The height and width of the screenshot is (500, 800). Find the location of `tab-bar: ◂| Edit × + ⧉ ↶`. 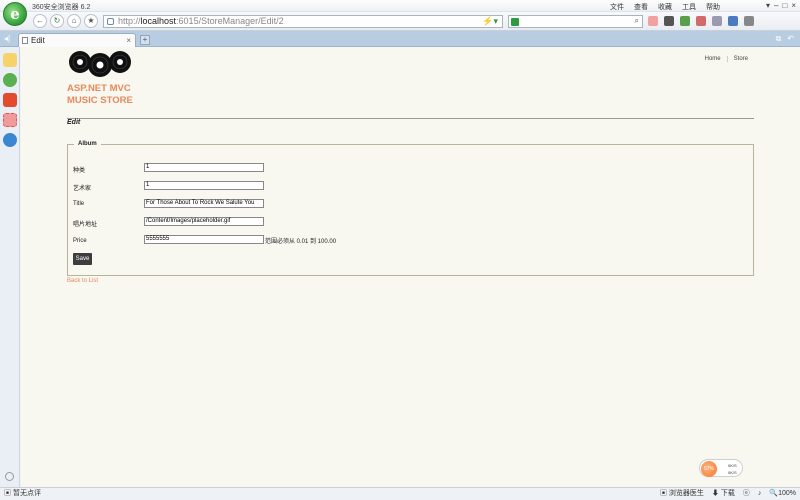

tab-bar: ◂| Edit × + ⧉ ↶ is located at coordinates (400, 39).